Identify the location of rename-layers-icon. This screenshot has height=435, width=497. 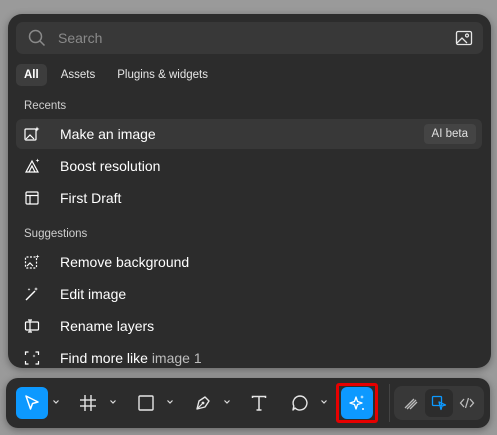
(32, 326).